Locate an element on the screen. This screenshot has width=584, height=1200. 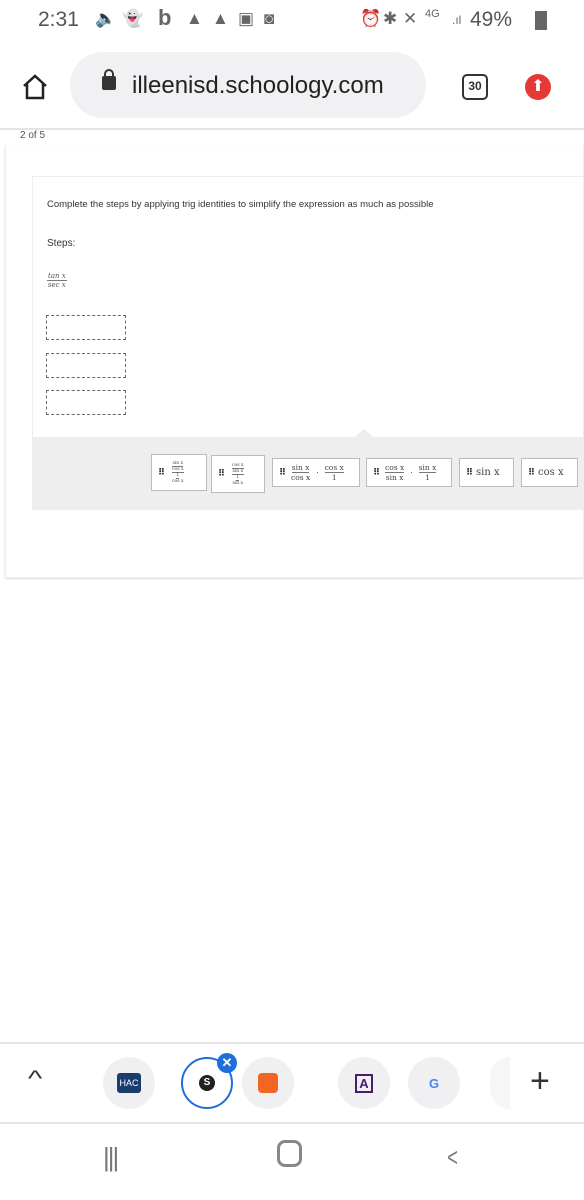
given-numerator: tan x is located at coordinates (57, 276).